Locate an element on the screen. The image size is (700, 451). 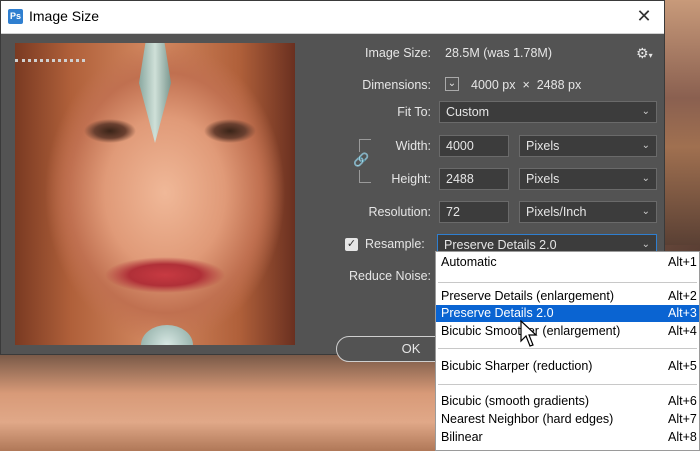
height-input: 2488 is located at coordinates (474, 179).